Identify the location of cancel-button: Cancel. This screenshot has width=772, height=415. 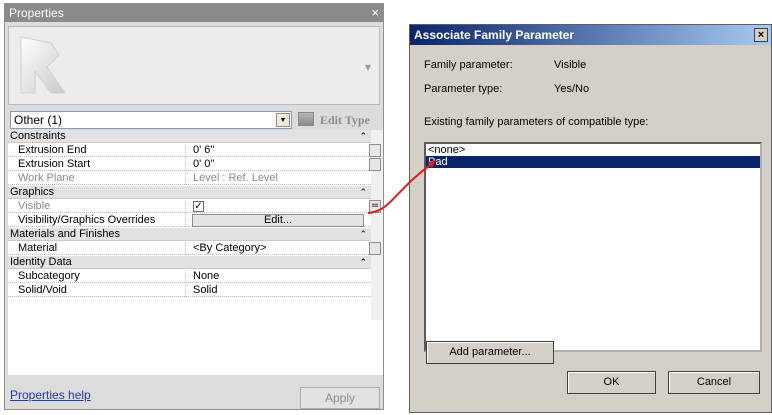
(714, 382).